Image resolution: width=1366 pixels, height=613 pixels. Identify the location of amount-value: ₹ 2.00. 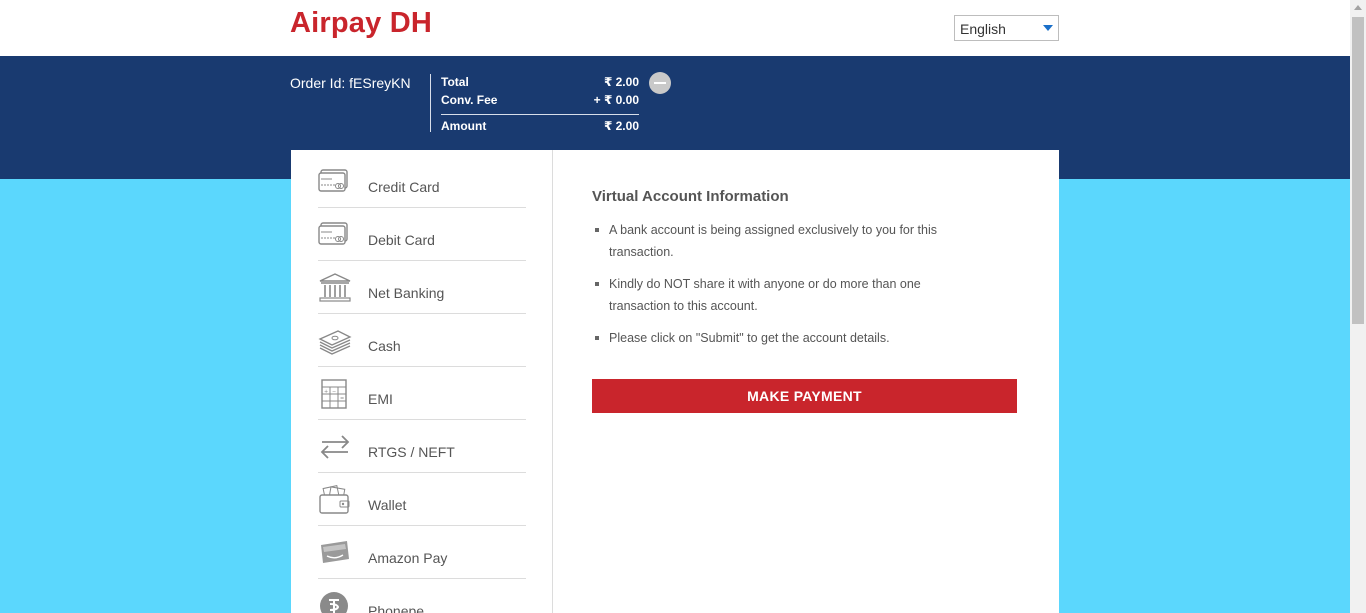
(621, 126).